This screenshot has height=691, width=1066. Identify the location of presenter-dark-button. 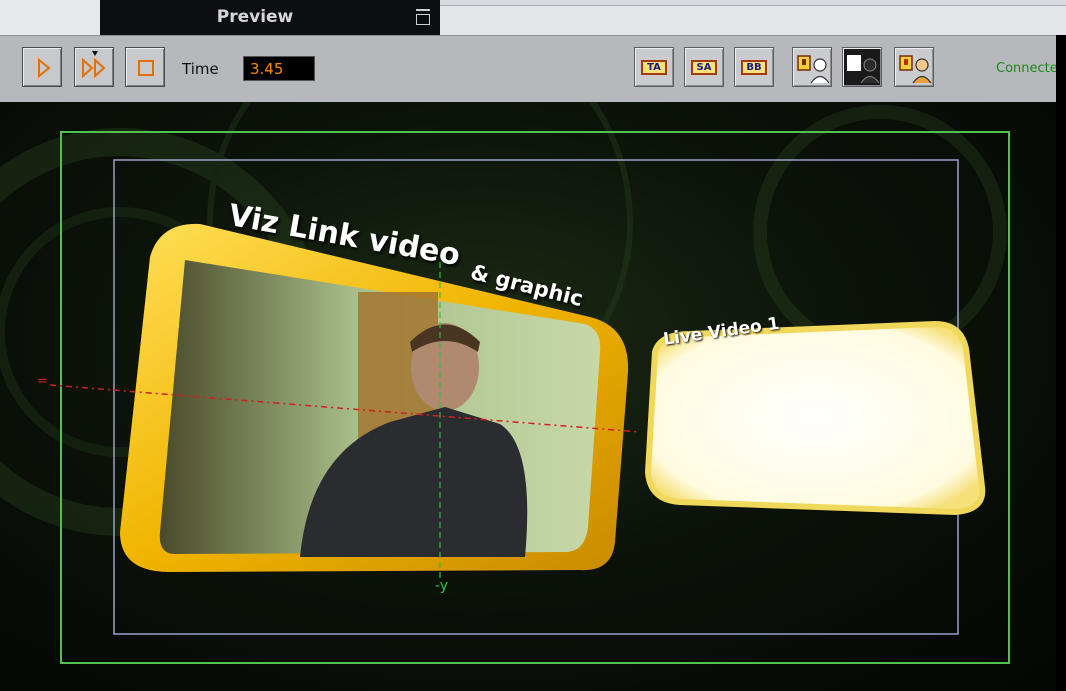
(862, 67).